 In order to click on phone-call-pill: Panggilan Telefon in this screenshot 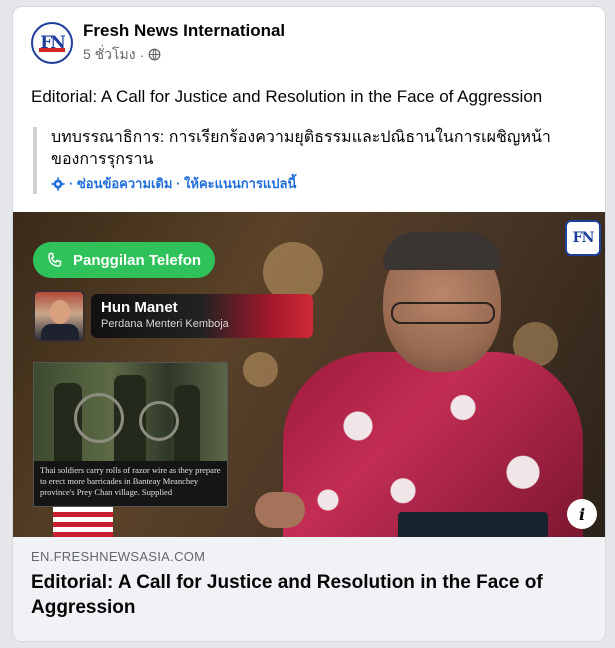, I will do `click(124, 260)`.